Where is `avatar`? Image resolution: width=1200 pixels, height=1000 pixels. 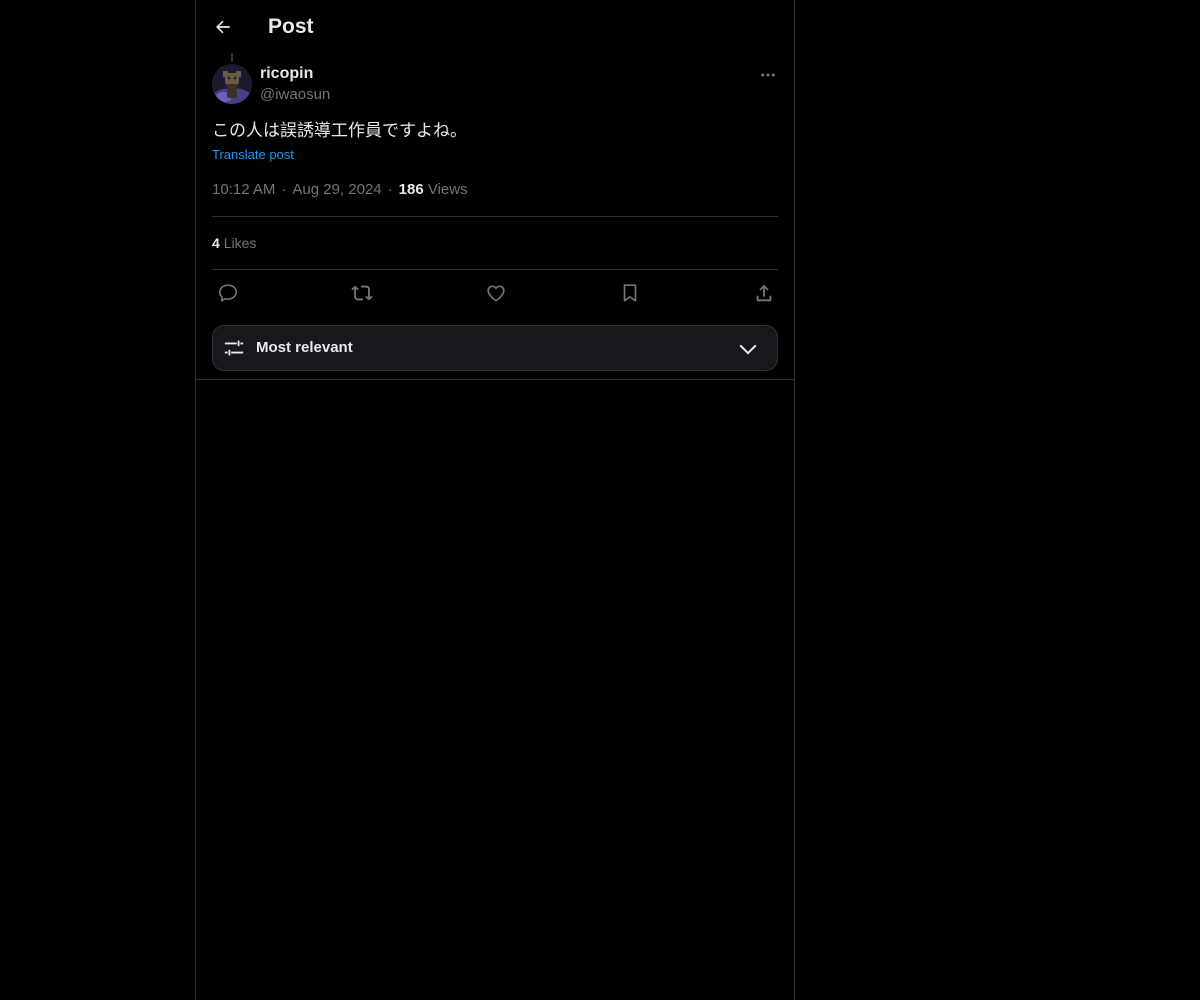 avatar is located at coordinates (232, 84).